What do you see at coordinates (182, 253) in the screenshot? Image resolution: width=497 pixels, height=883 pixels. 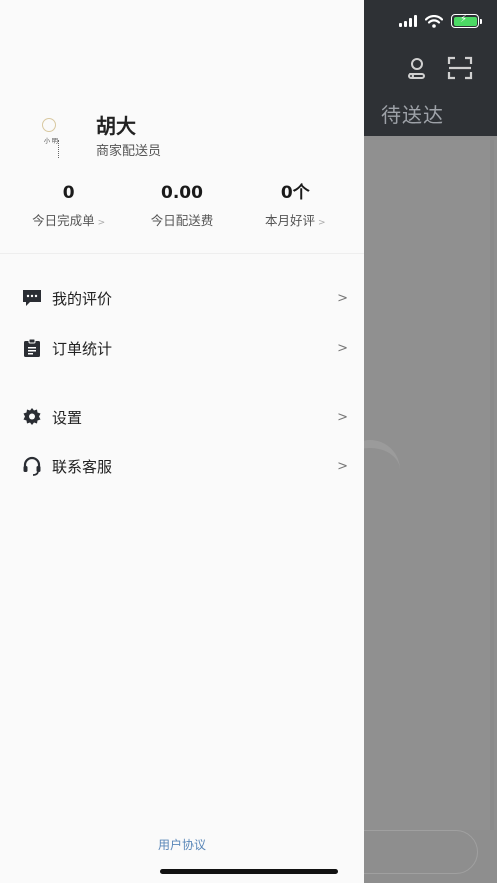 I see `divider` at bounding box center [182, 253].